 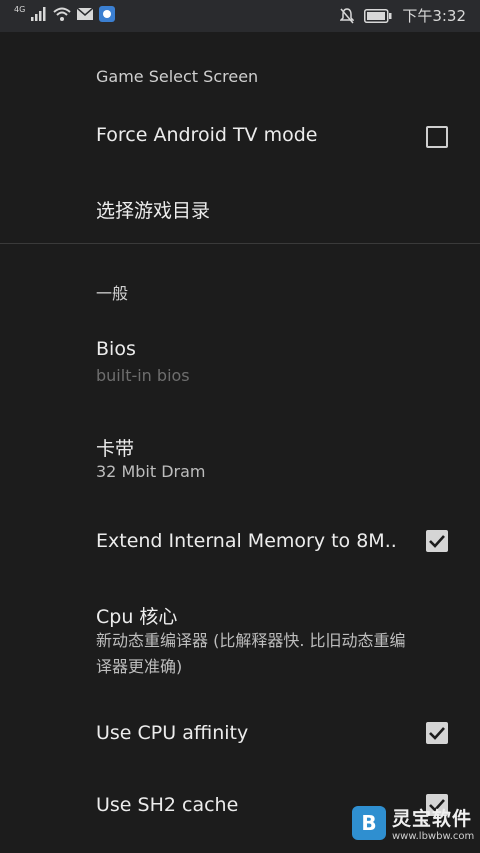 I want to click on watermark-url: www.lbwbw.com, so click(x=433, y=836).